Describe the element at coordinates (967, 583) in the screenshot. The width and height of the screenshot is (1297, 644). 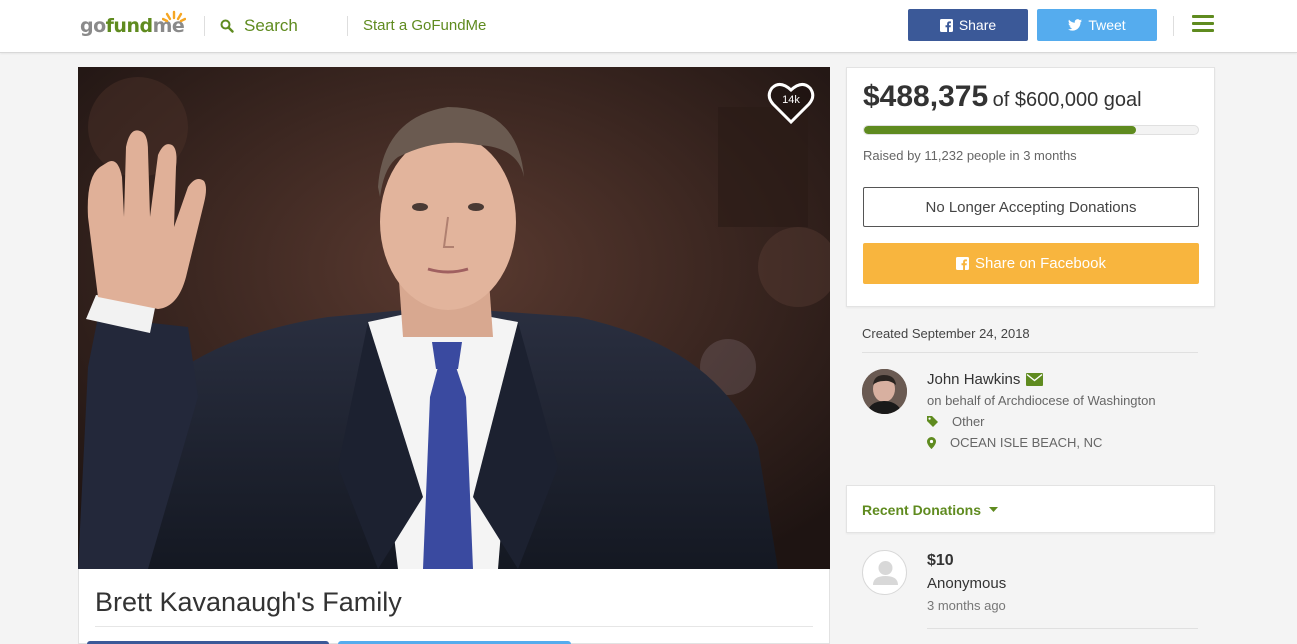
I see `donor-name: Anonymous` at that location.